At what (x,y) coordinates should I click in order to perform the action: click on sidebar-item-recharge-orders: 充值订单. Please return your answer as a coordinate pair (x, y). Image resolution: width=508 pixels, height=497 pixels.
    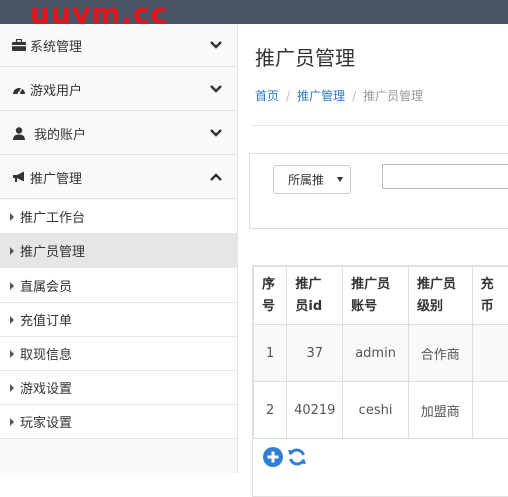
    Looking at the image, I should click on (118, 320).